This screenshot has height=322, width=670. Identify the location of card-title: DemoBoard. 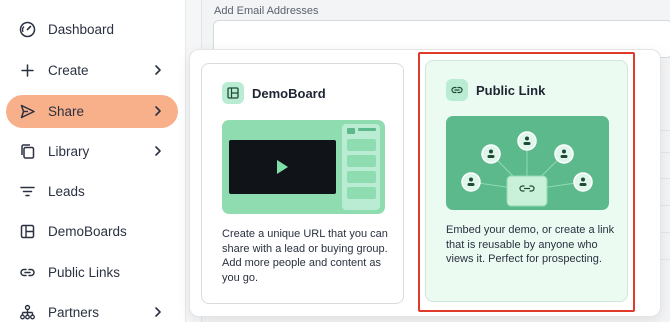
(289, 93).